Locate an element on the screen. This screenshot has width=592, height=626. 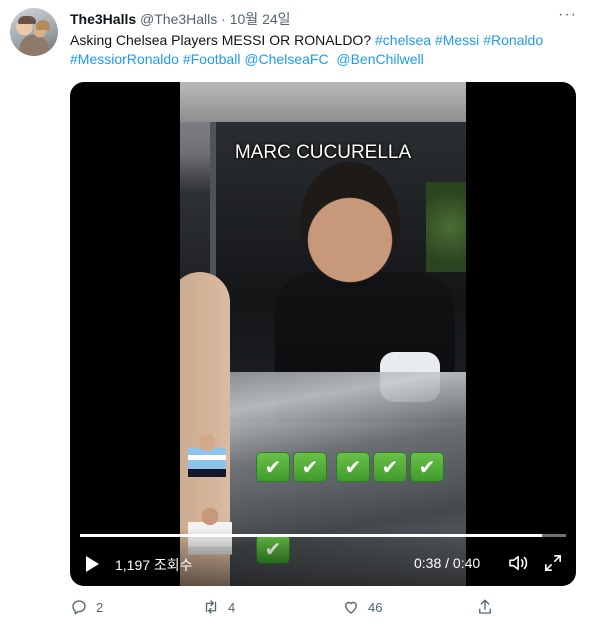
video-progress-bar is located at coordinates (323, 535).